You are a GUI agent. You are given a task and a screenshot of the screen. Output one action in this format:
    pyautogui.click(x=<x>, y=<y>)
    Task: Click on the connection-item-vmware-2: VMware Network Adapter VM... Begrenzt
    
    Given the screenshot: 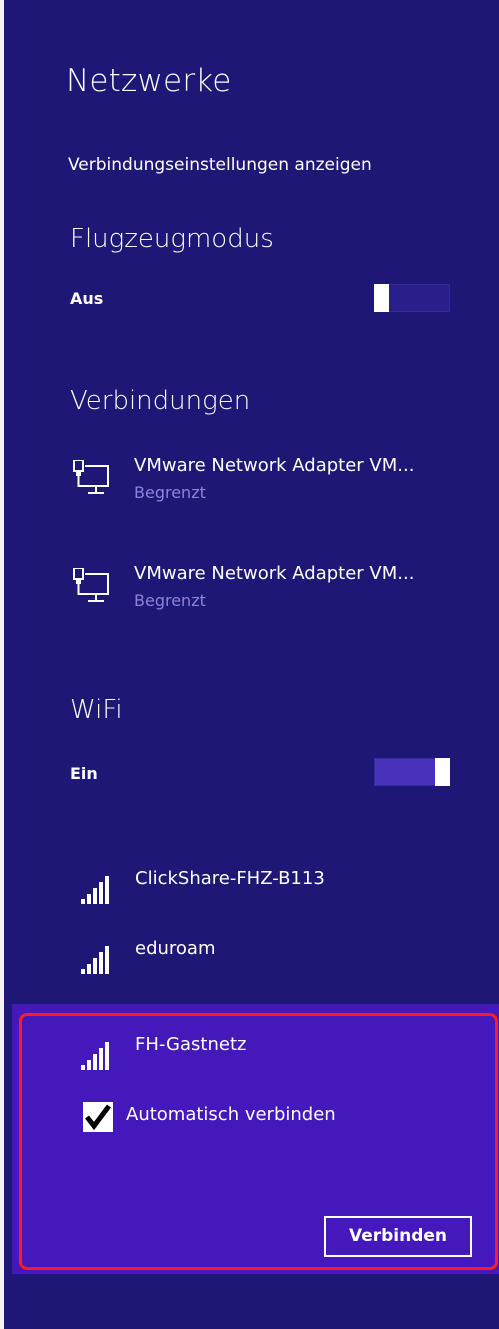 What is the action you would take?
    pyautogui.click(x=251, y=595)
    